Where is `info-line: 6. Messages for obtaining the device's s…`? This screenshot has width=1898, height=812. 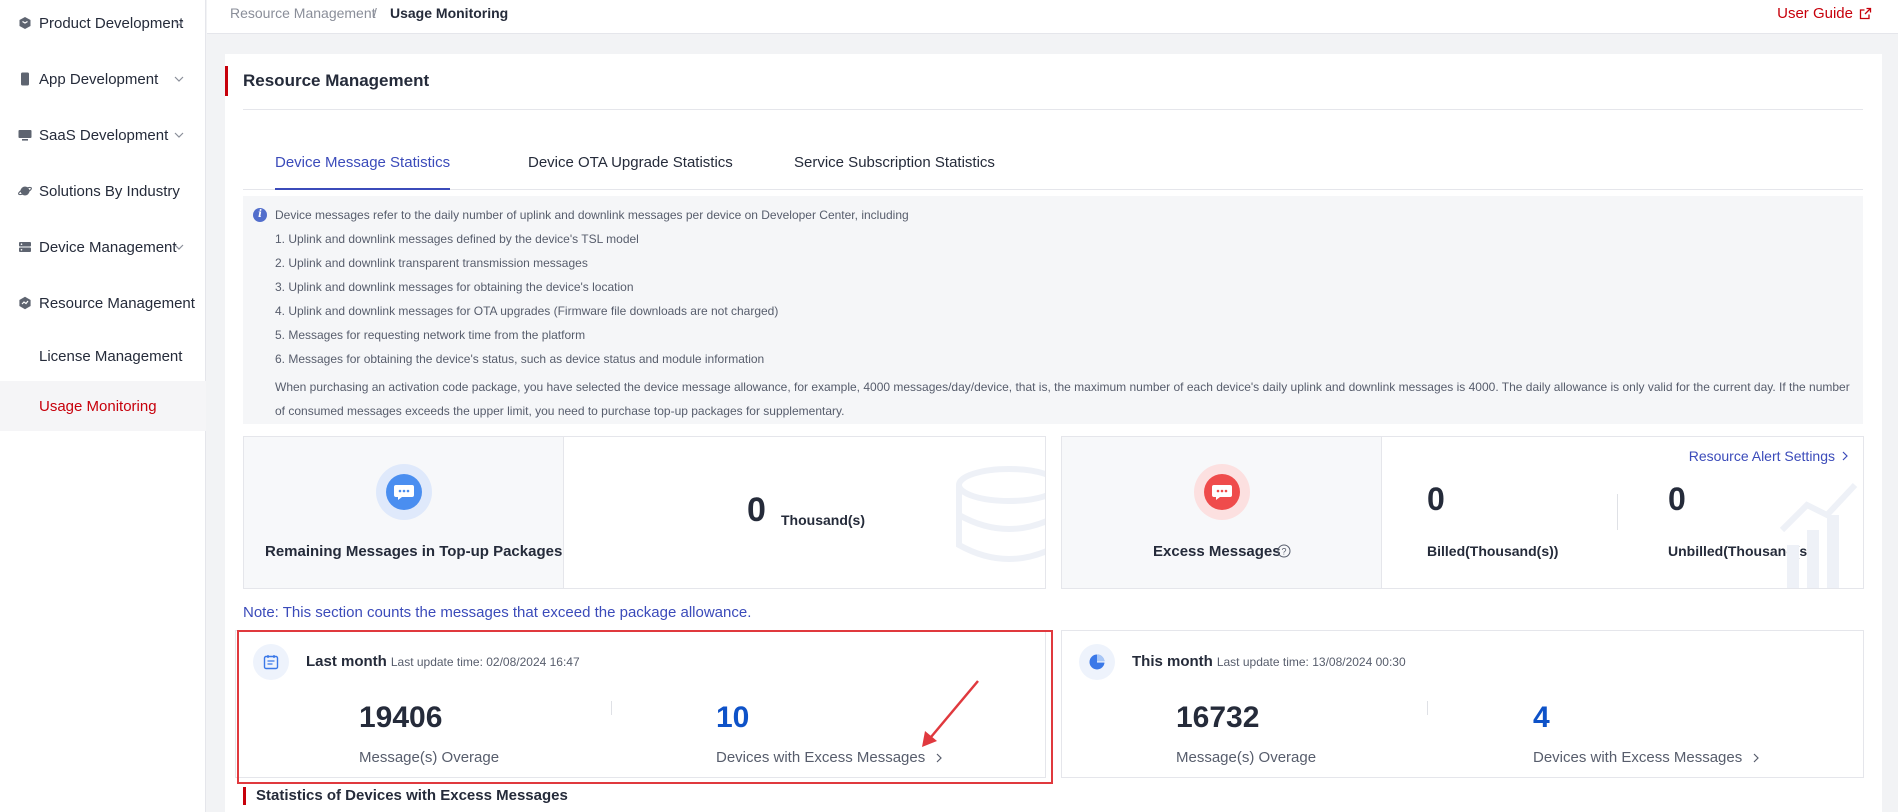
info-line: 6. Messages for obtaining the device's s… is located at coordinates (520, 359).